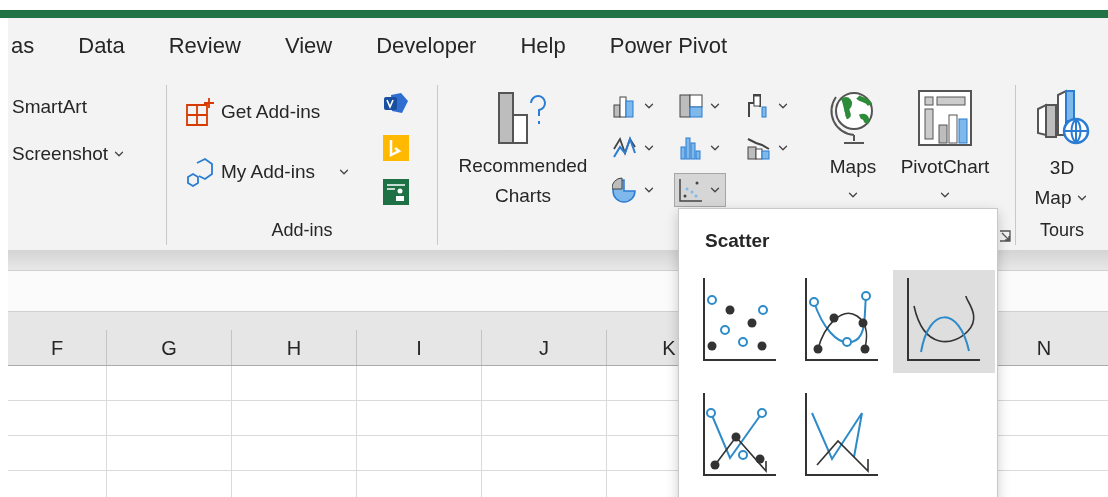  I want to click on group-label: Add-ins, so click(302, 230).